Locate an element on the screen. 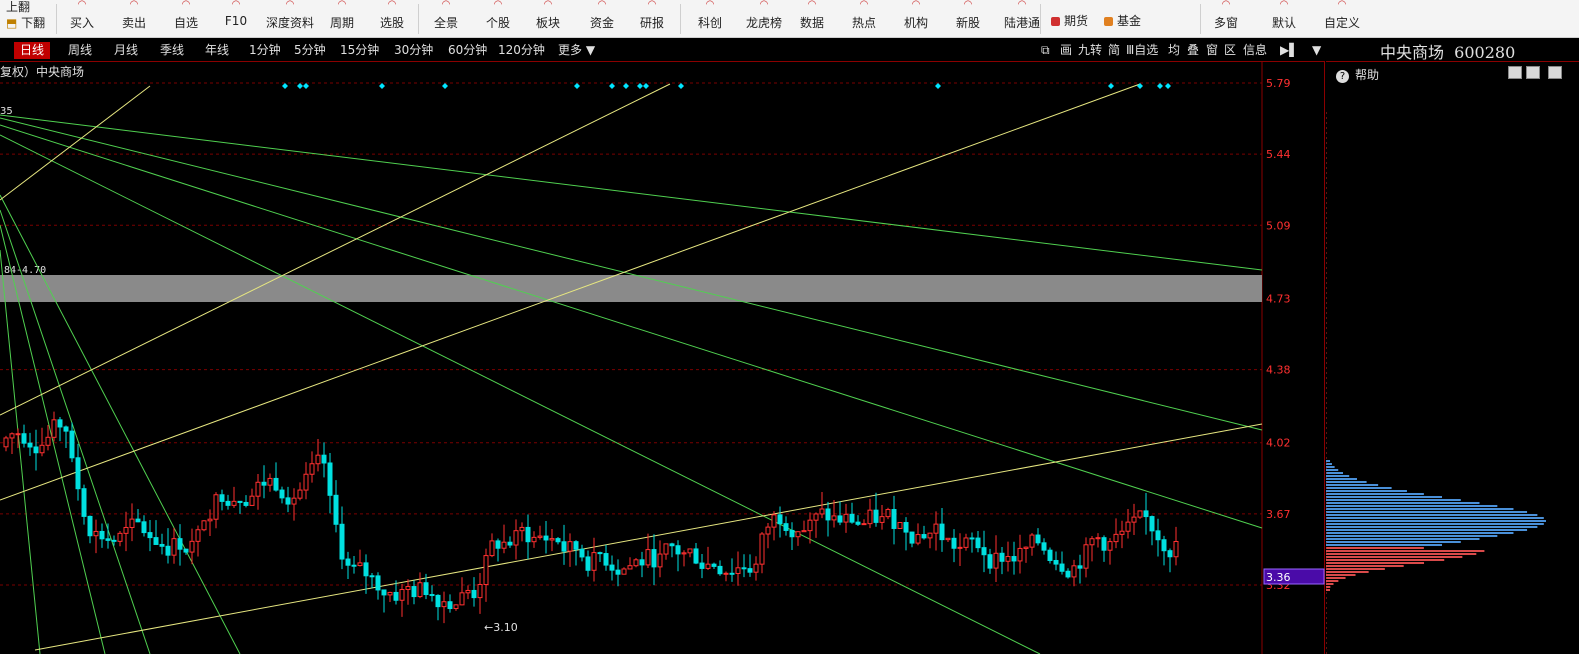 Image resolution: width=1579 pixels, height=654 pixels. toolbar-report-button: ◠ 研报 is located at coordinates (652, 19).